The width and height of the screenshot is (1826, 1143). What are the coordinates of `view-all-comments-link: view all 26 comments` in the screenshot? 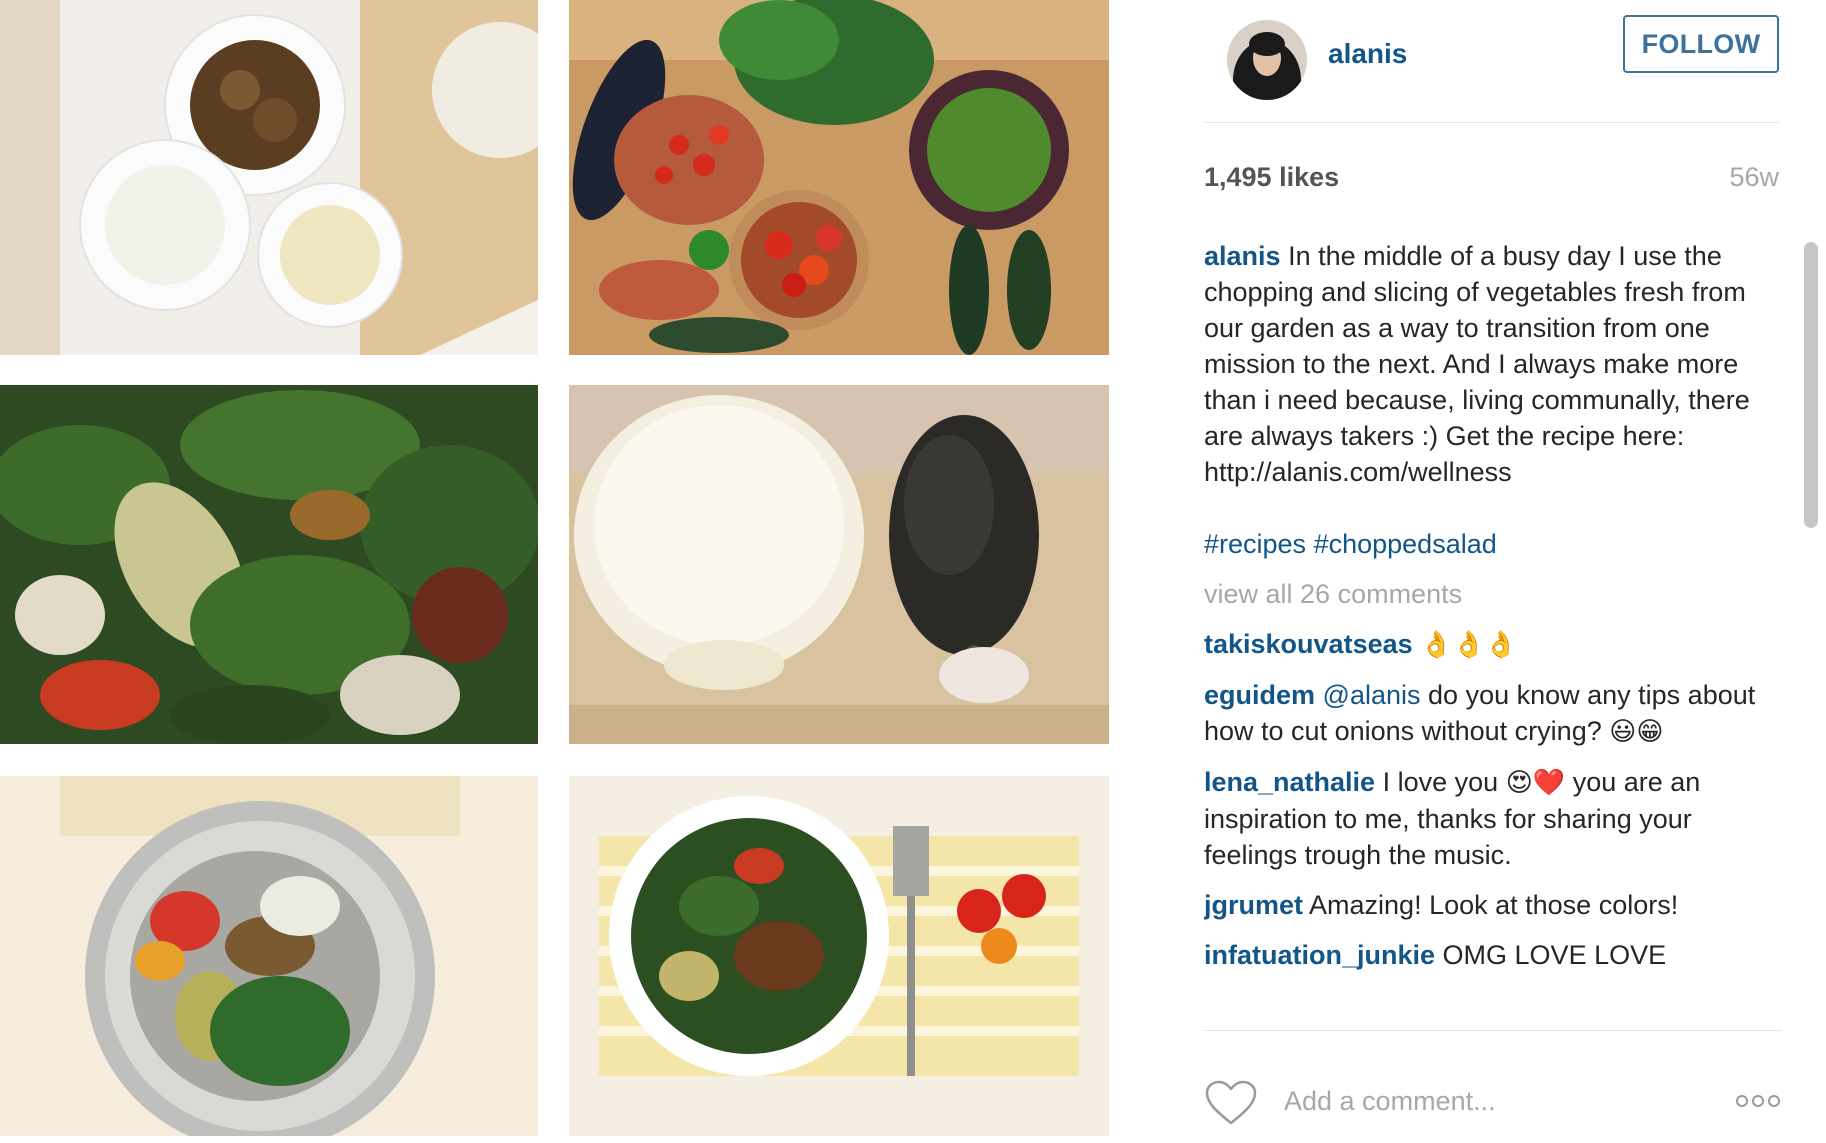 It's located at (1493, 594).